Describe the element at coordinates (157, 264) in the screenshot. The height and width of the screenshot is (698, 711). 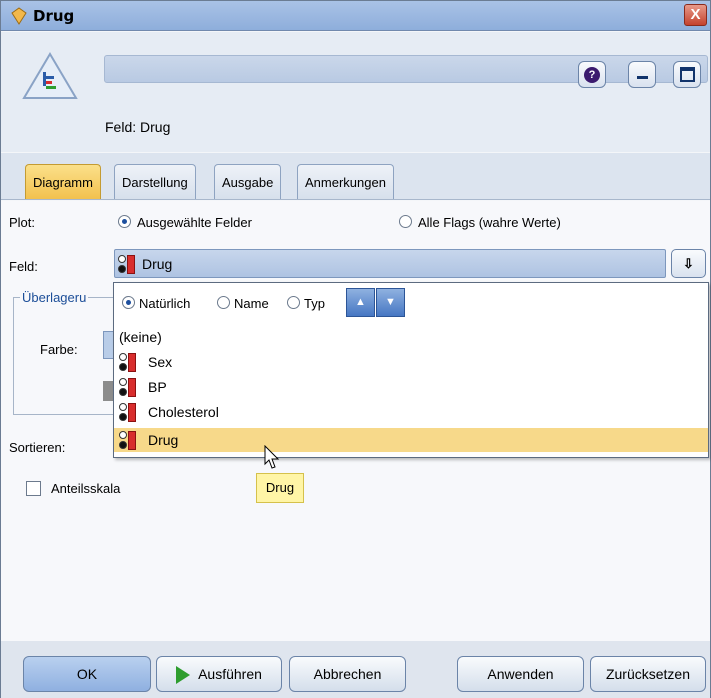
I see `field-select-value: Drug` at that location.